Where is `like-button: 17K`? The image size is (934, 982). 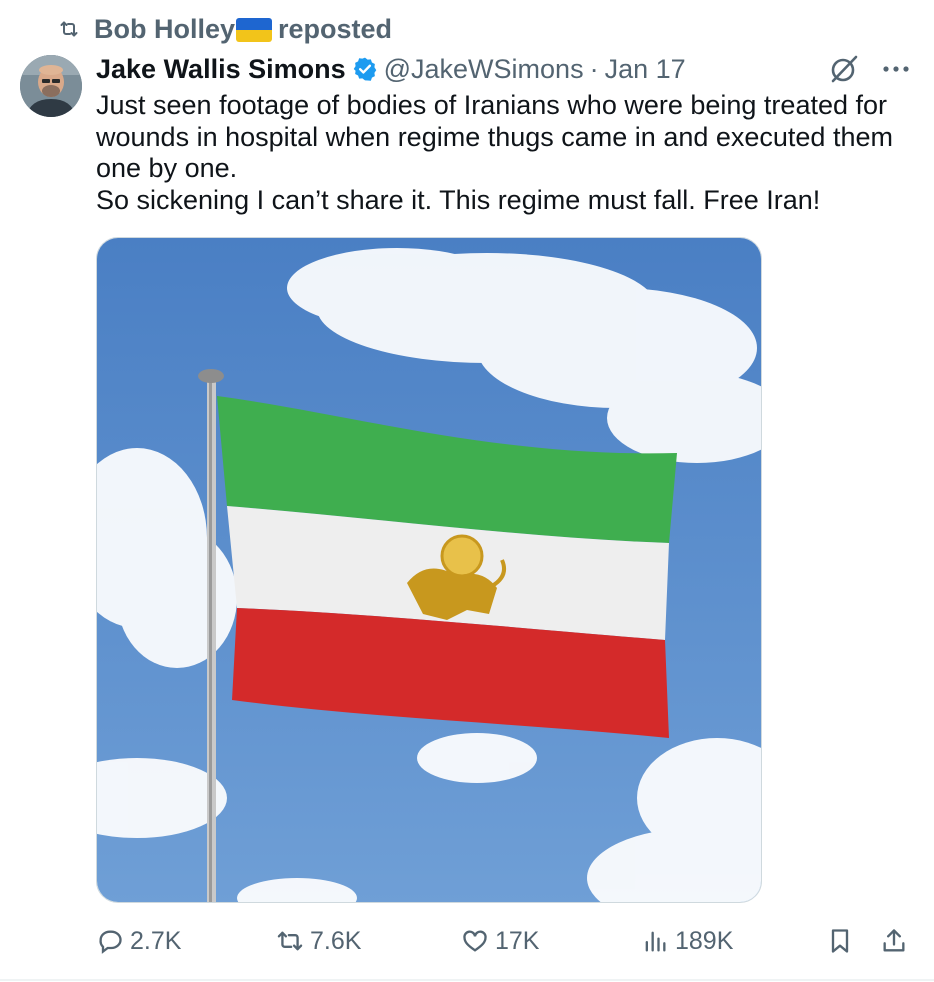
like-button: 17K is located at coordinates (500, 941).